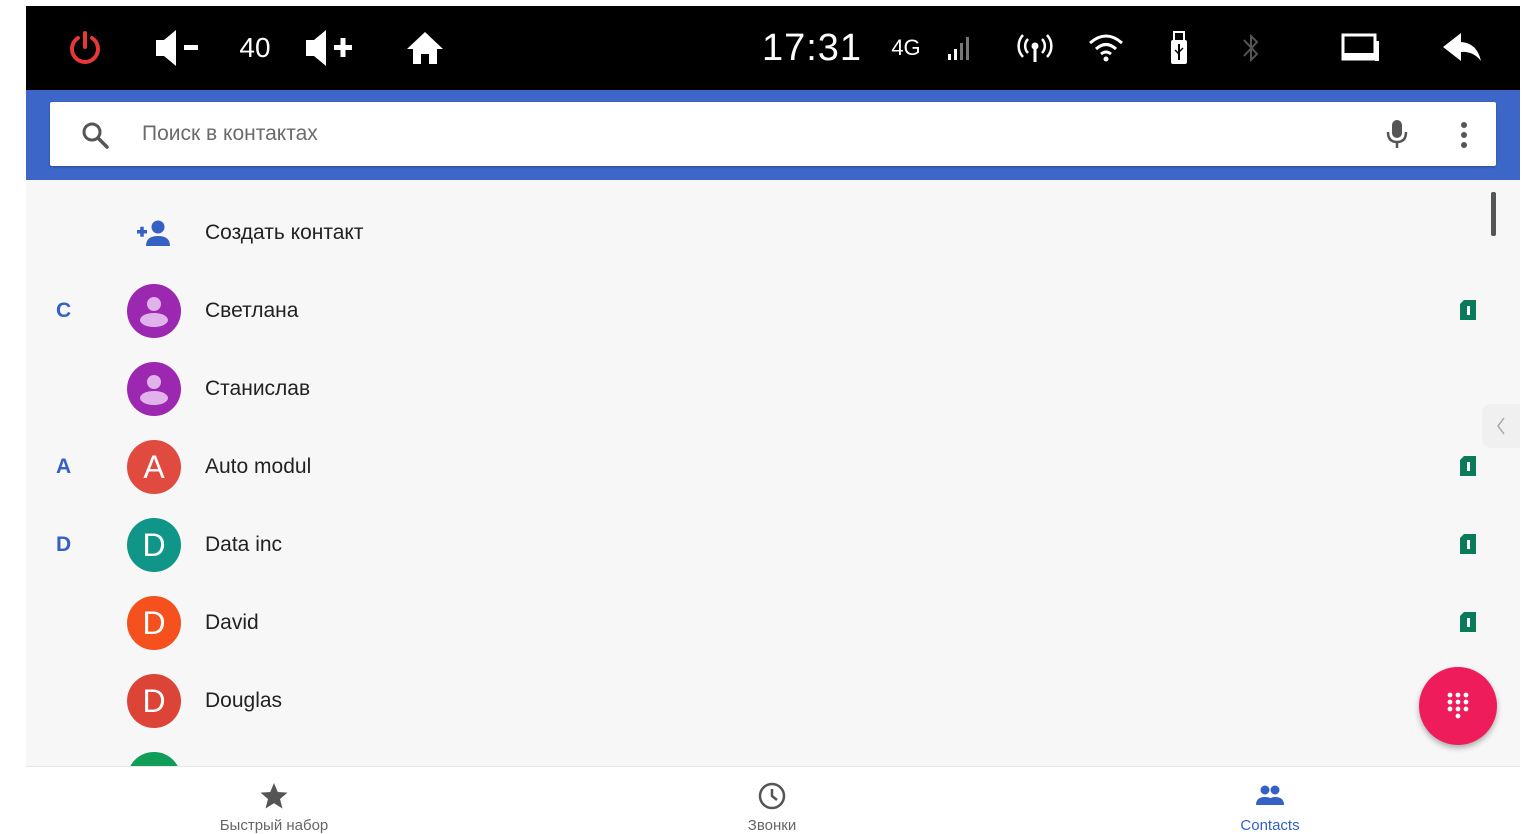 The image size is (1531, 834). I want to click on contact-name: Auto modul, so click(258, 466).